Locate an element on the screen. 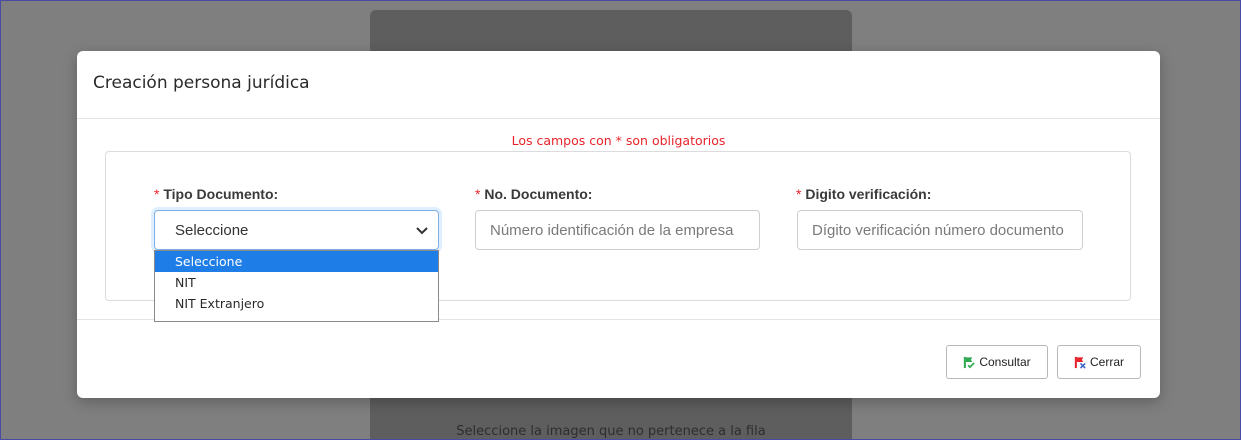 Image resolution: width=1241 pixels, height=440 pixels. digito-verificacion-label-text: Digito verificación: is located at coordinates (868, 194).